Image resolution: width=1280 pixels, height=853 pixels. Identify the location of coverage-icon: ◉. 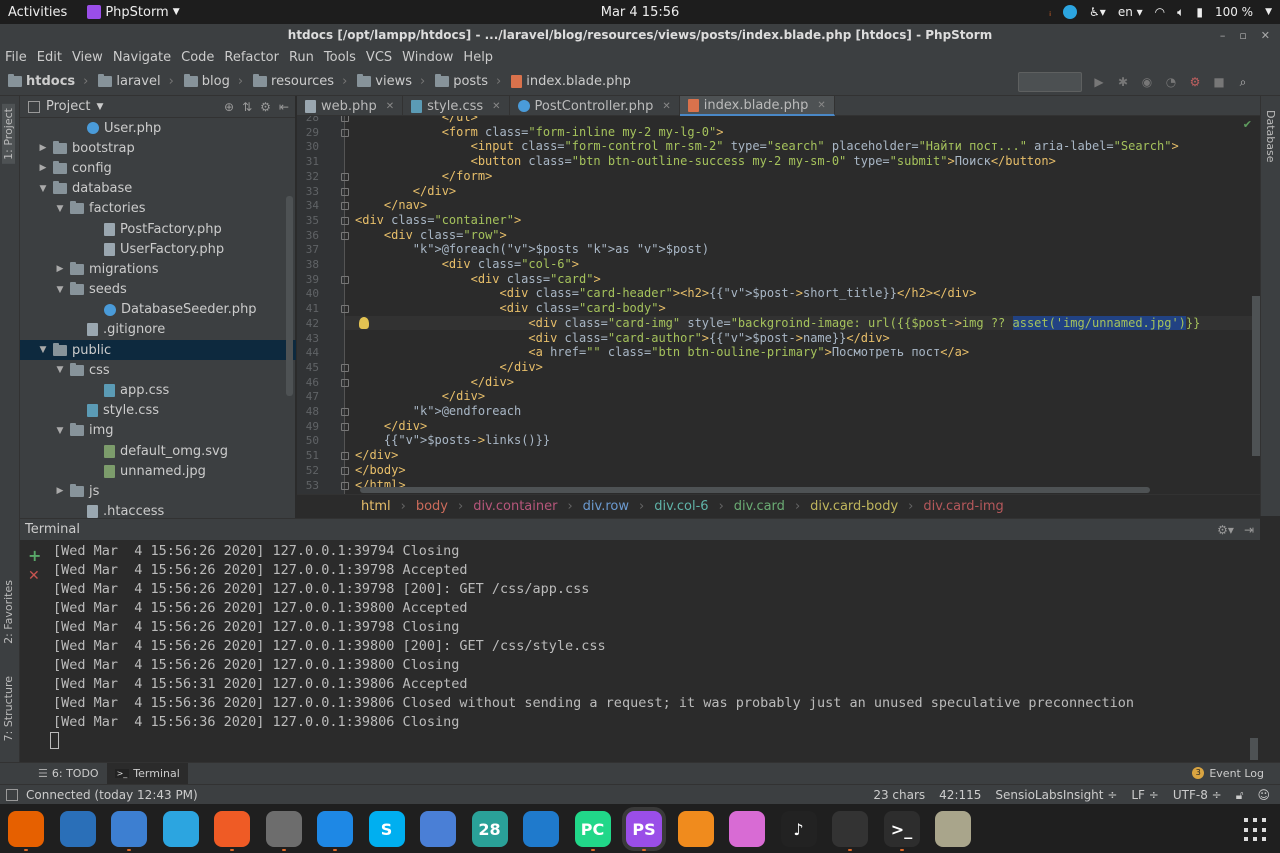
(1147, 82).